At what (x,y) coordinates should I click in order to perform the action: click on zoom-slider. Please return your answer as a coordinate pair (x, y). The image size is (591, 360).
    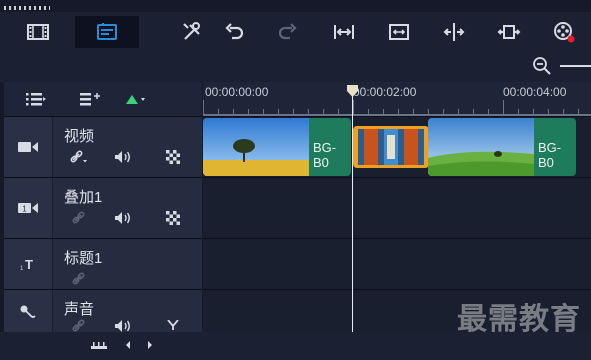
    Looking at the image, I should click on (575, 66).